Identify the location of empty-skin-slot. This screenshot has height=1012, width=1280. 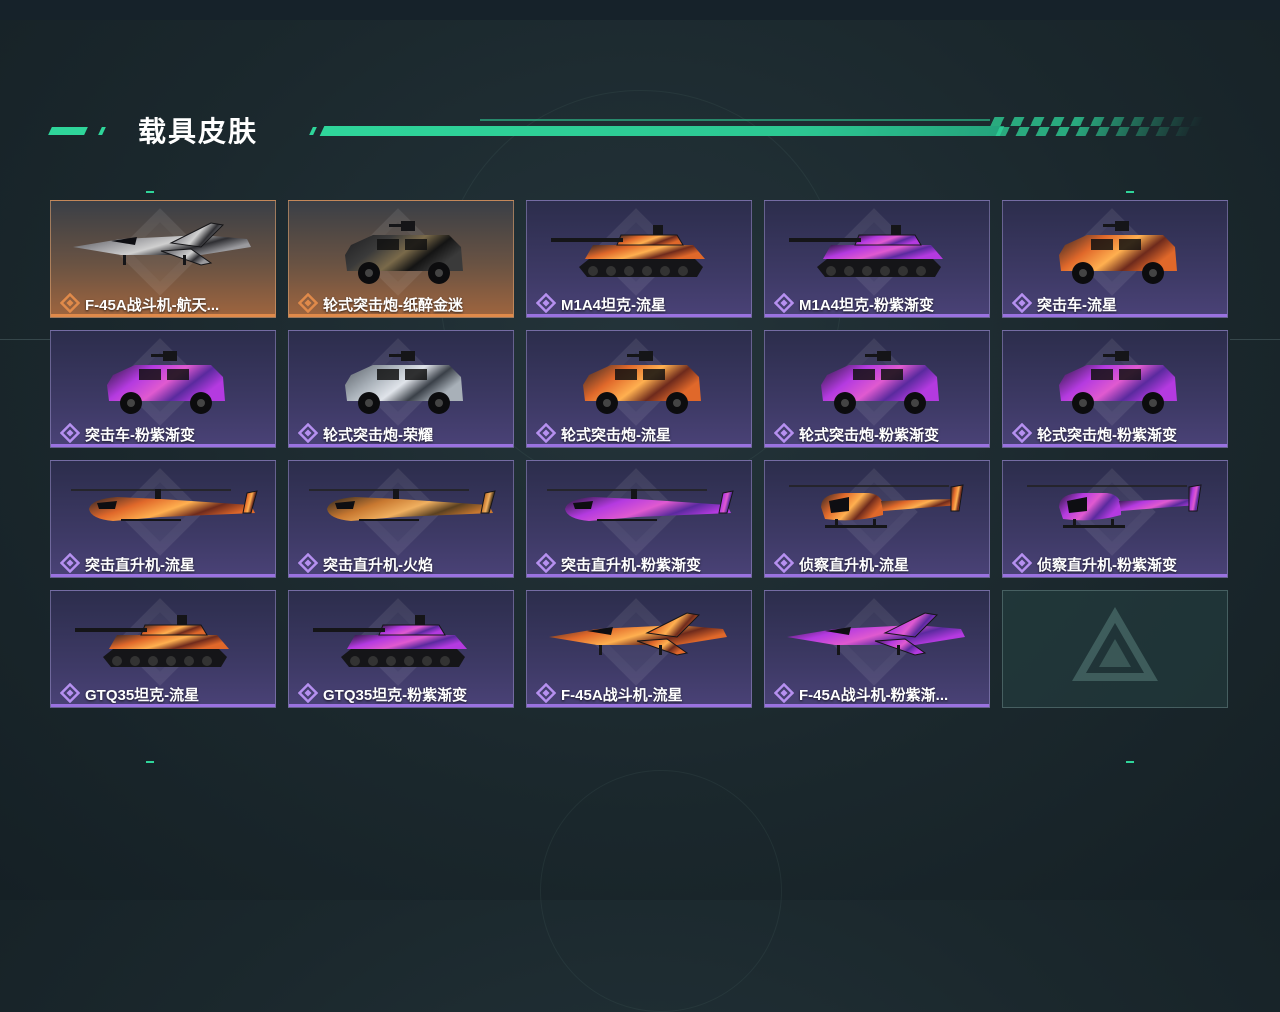
(1115, 649).